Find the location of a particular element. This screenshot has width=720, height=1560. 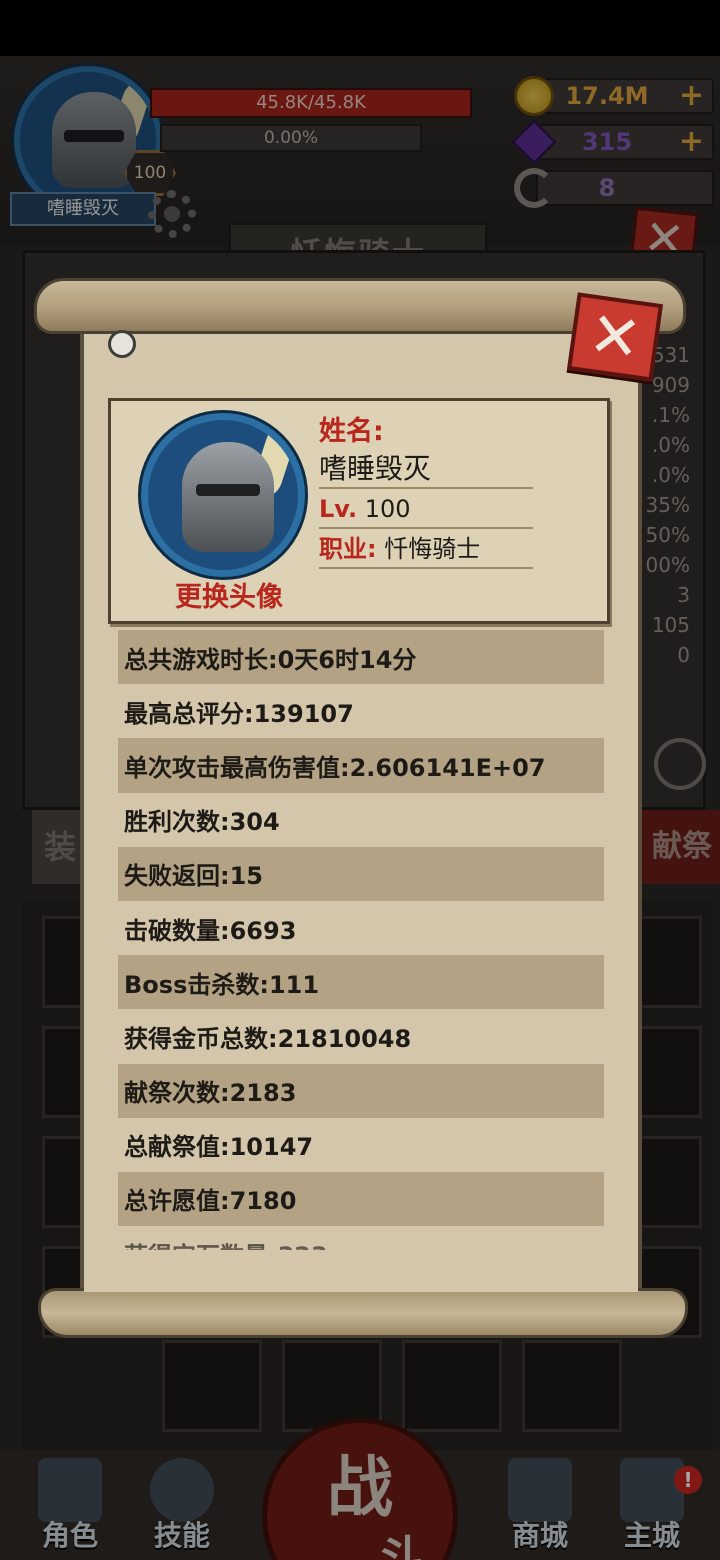

knight-helmet-icon is located at coordinates (228, 497).